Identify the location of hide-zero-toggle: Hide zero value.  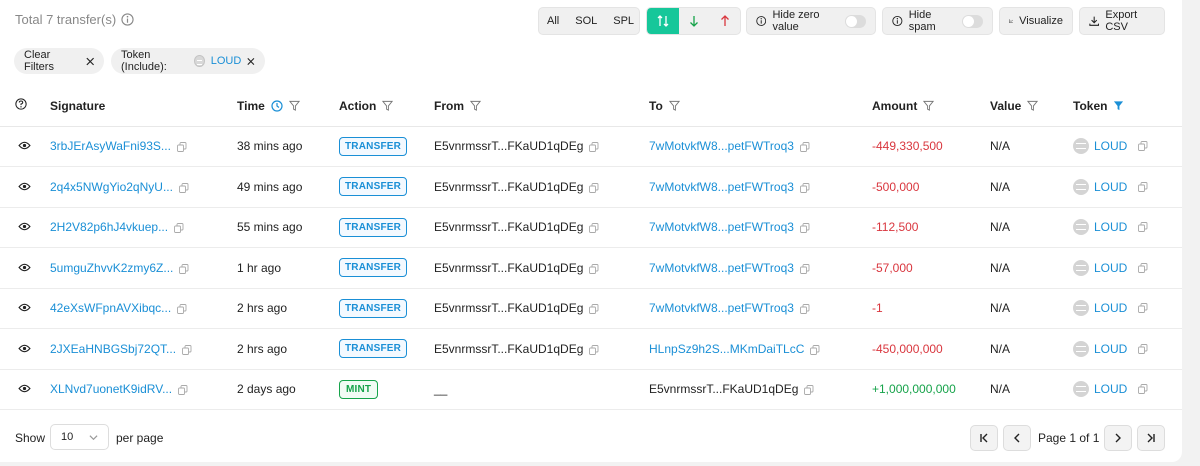
(811, 21).